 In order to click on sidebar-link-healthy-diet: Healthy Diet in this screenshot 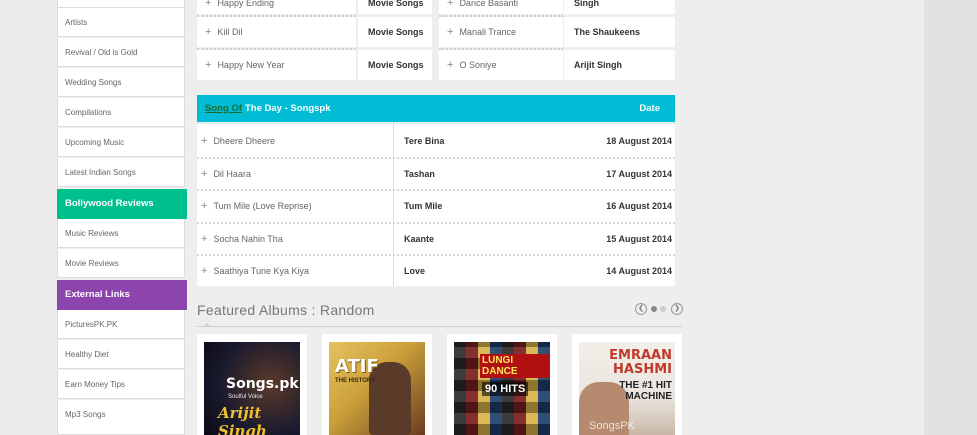, I will do `click(121, 354)`.